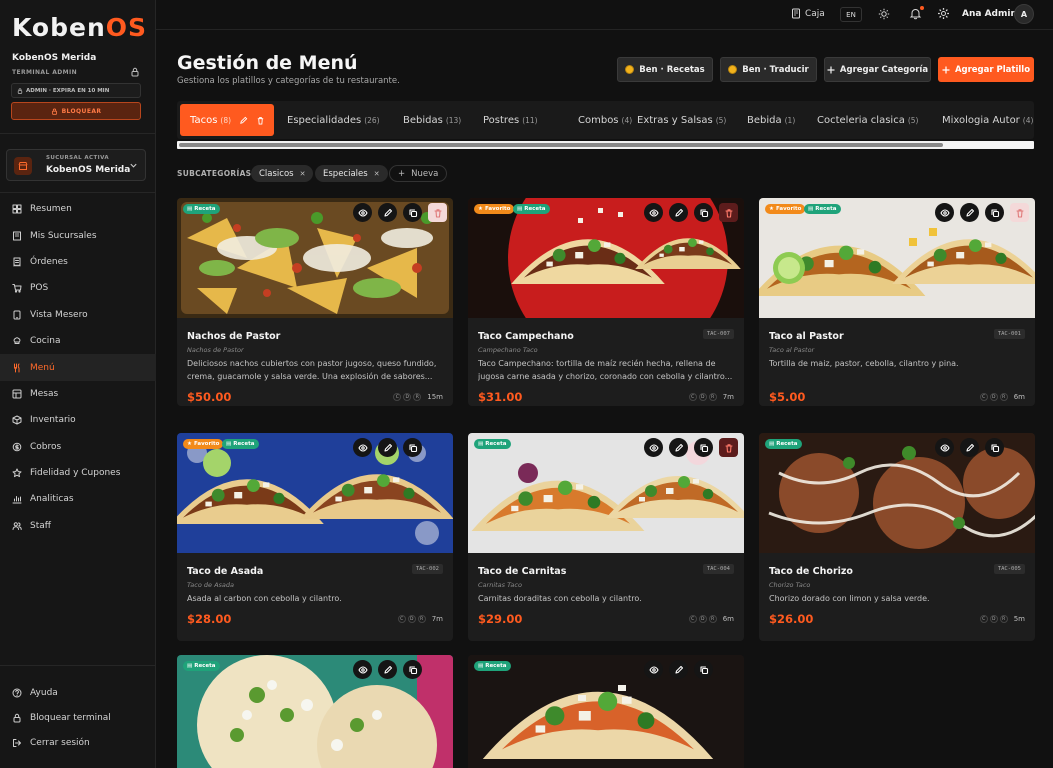 Image resolution: width=1053 pixels, height=768 pixels. What do you see at coordinates (324, 120) in the screenshot?
I see `tab-label: Especialidades` at bounding box center [324, 120].